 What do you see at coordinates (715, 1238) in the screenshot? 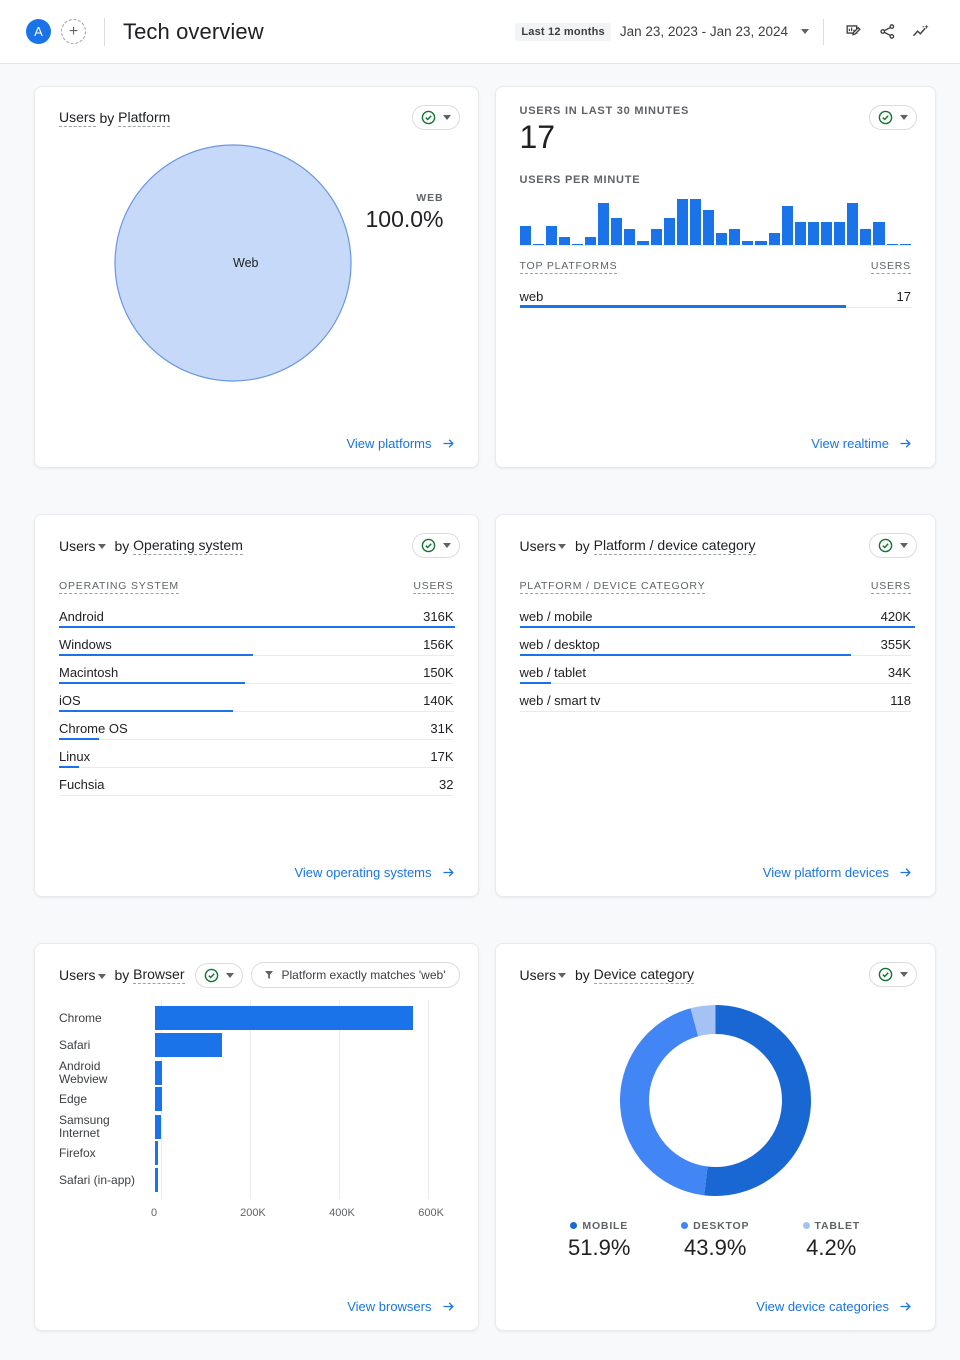
I see `legend-item: DESKTOP 43.9%` at bounding box center [715, 1238].